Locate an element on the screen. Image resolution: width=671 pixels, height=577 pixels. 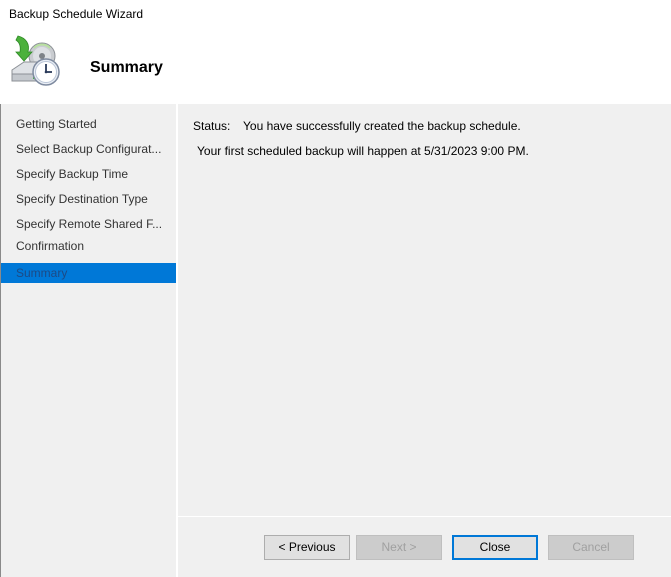
sidebar-item-getting-started: Getting Started is located at coordinates (88, 124).